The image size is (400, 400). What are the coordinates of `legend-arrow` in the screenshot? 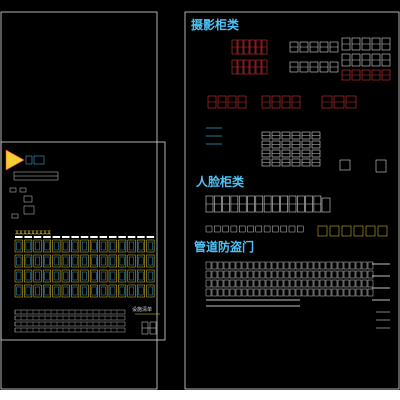 It's located at (25, 160).